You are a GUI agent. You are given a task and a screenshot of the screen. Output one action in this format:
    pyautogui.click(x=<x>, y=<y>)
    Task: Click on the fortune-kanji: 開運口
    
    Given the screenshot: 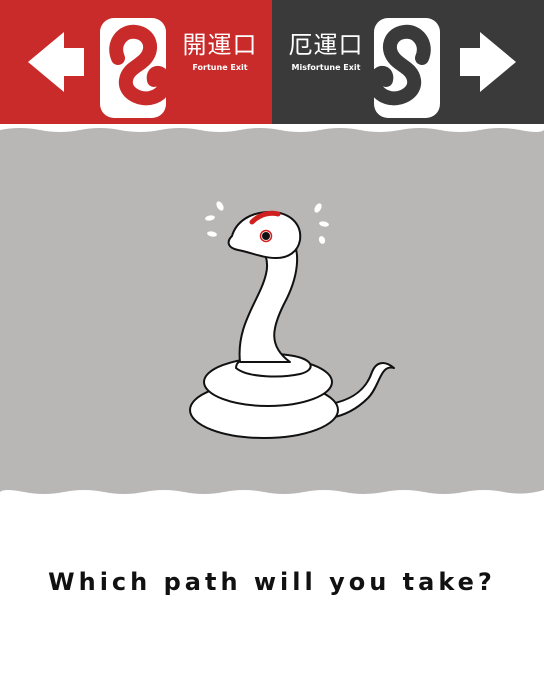 What is the action you would take?
    pyautogui.click(x=220, y=45)
    